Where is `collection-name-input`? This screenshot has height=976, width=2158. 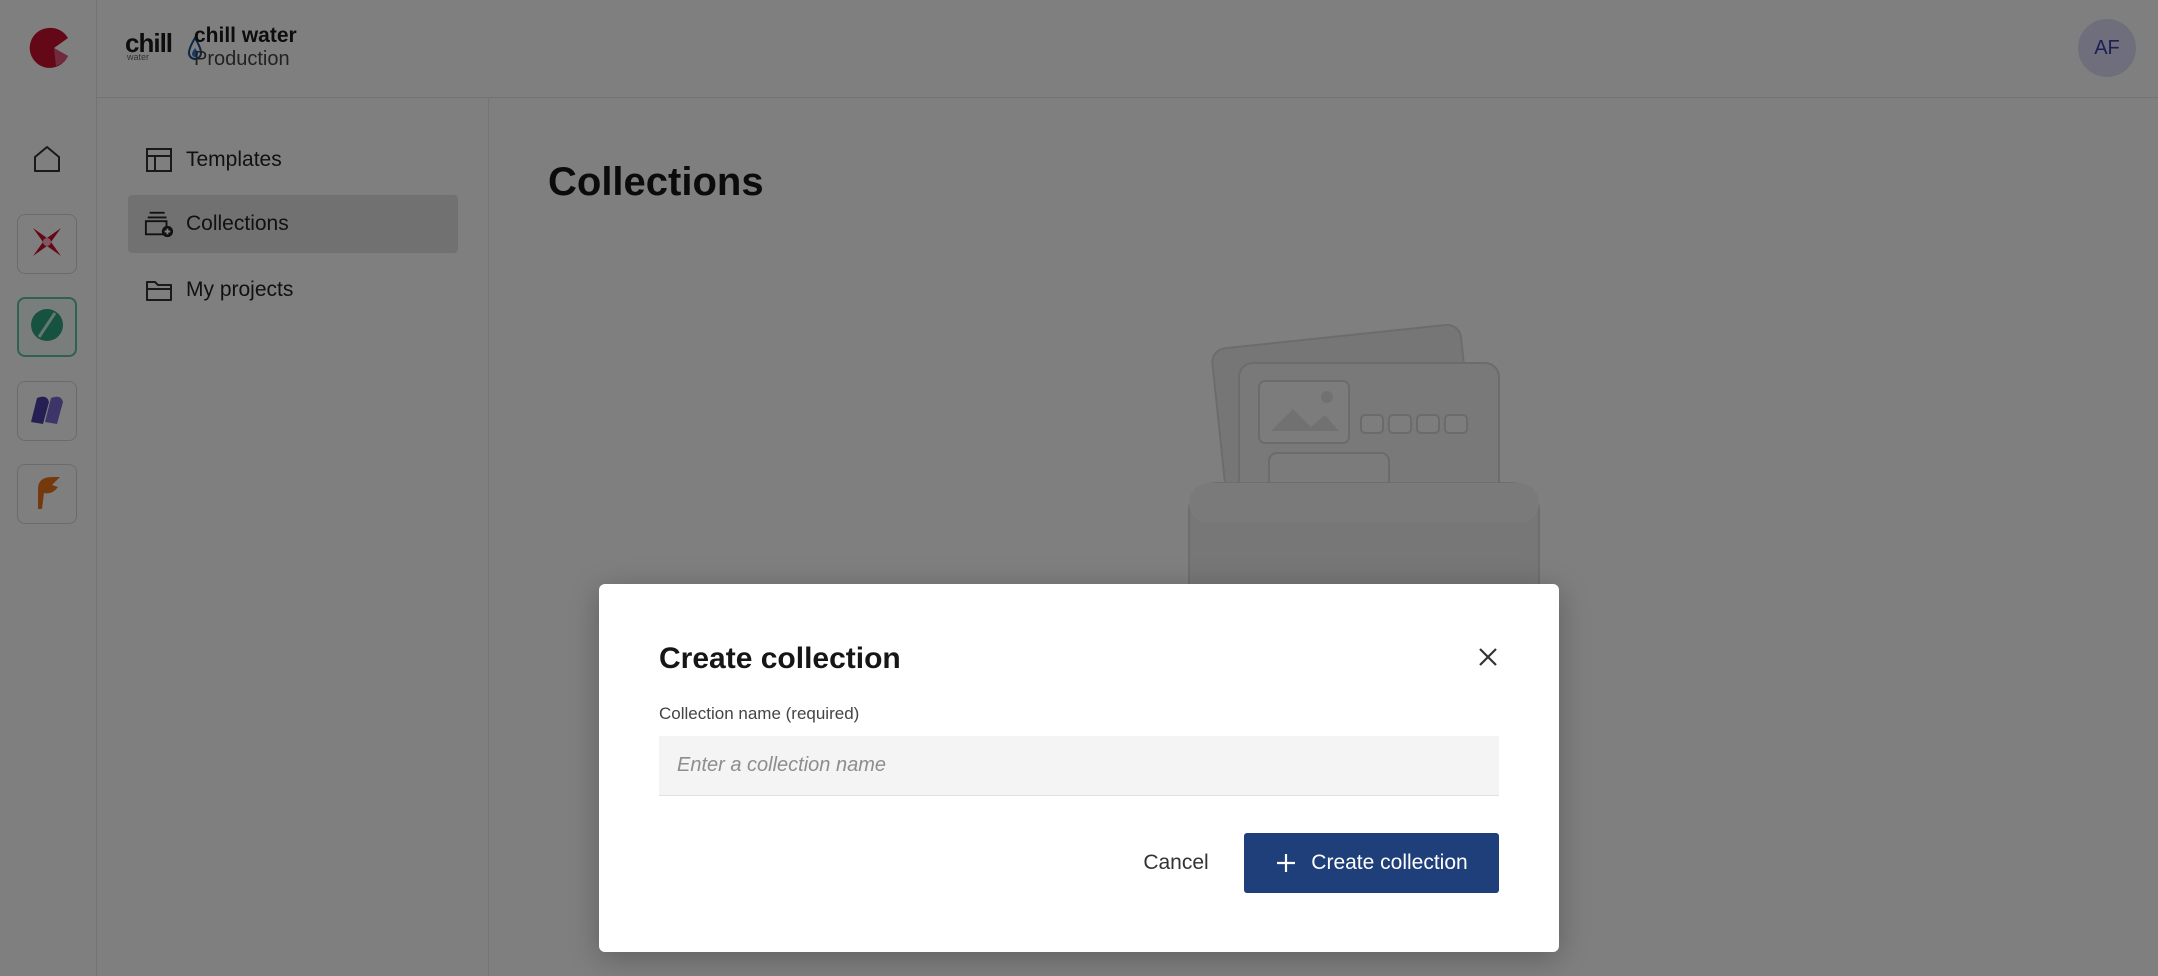
collection-name-input is located at coordinates (1079, 766).